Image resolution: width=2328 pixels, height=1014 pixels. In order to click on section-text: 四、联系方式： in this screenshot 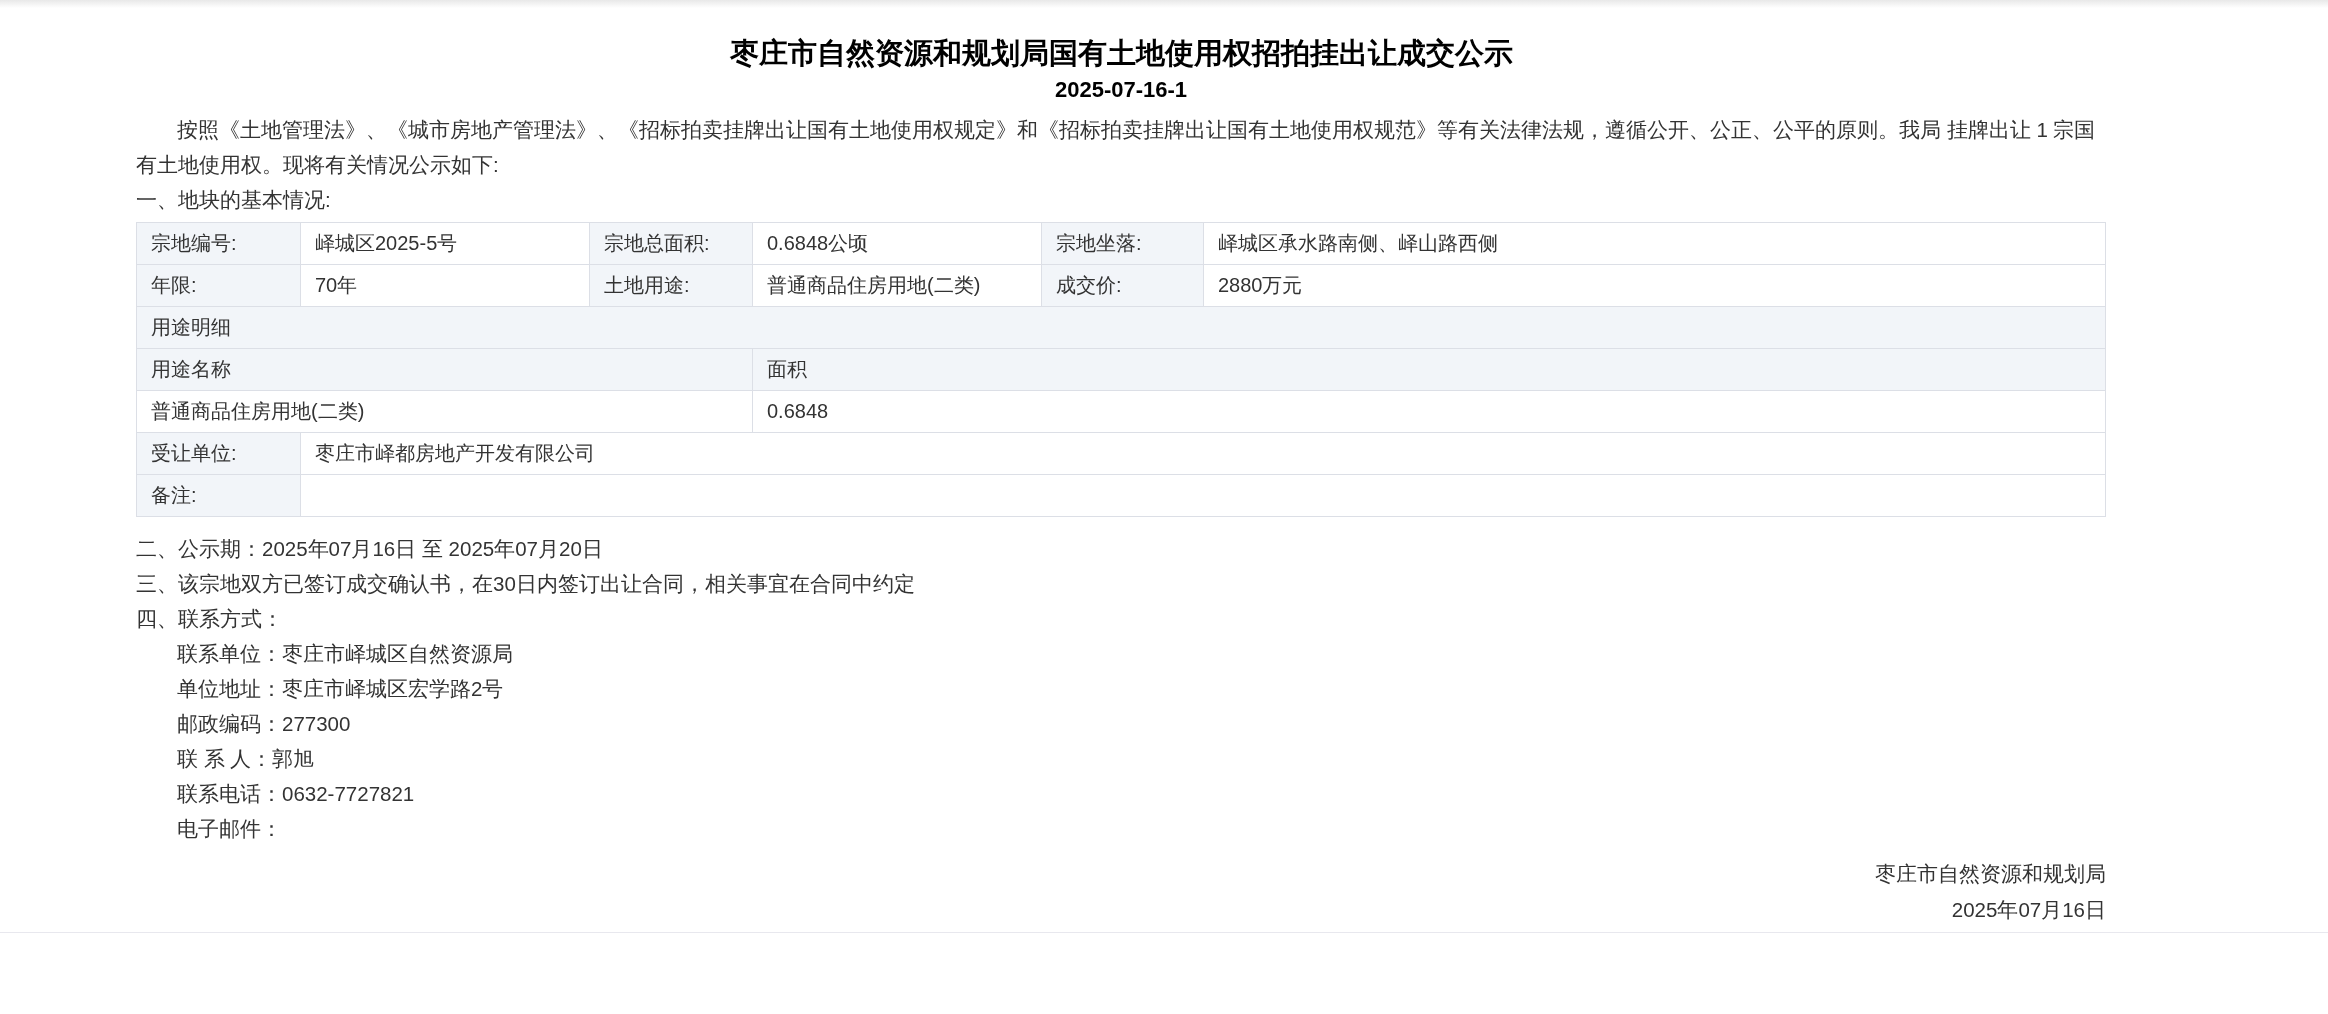, I will do `click(210, 619)`.